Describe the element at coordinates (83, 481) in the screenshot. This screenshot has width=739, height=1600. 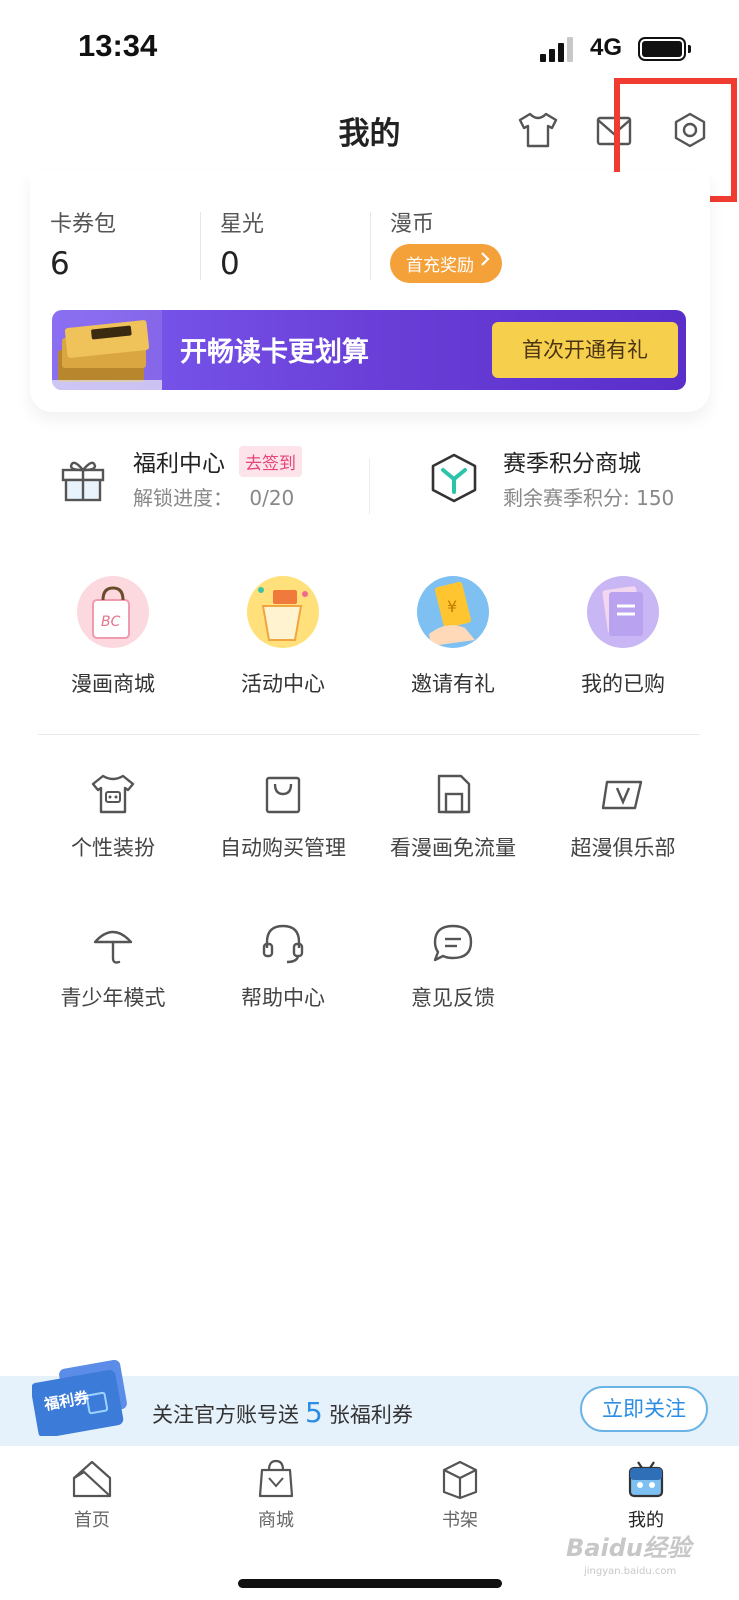
I see `gift-icon` at that location.